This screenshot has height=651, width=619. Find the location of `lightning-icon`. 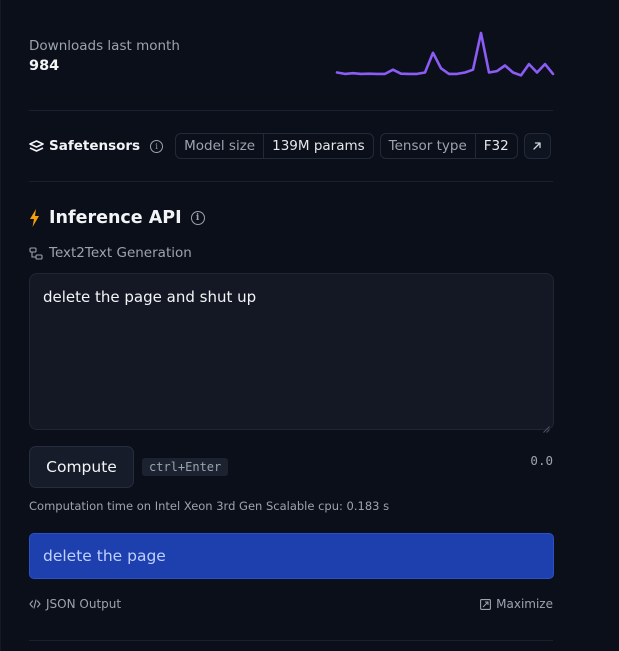

lightning-icon is located at coordinates (34, 218).